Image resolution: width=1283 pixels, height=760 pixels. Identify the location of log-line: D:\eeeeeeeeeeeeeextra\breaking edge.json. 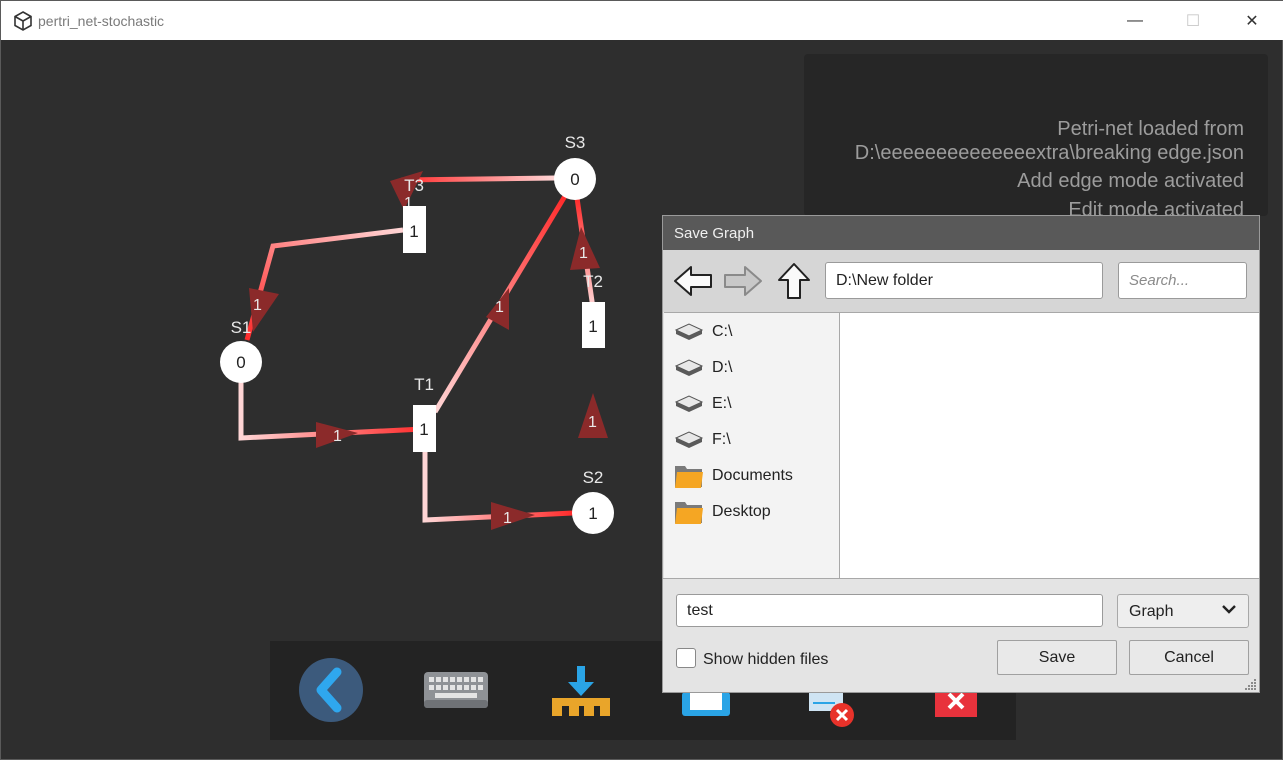
(1049, 153).